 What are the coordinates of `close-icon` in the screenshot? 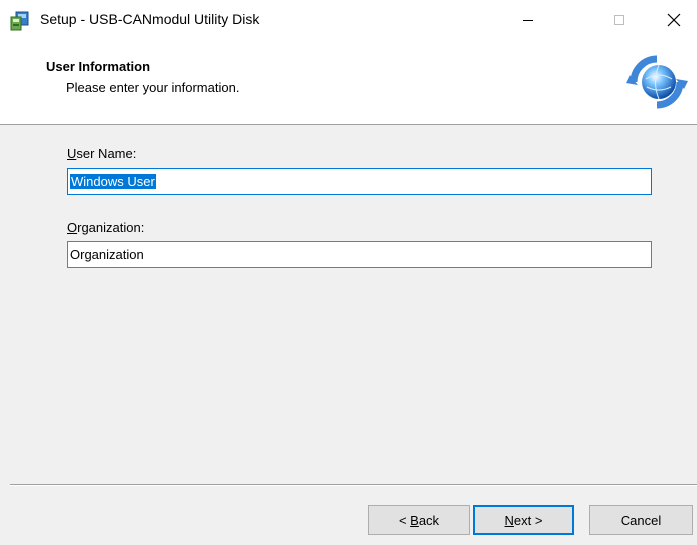 It's located at (674, 20).